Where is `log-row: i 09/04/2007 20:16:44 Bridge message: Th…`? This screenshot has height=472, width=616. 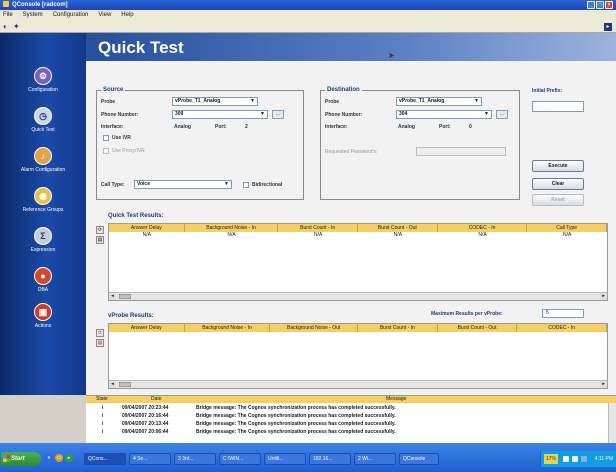
log-row: i 09/04/2007 20:16:44 Bridge message: Th… is located at coordinates (346, 416).